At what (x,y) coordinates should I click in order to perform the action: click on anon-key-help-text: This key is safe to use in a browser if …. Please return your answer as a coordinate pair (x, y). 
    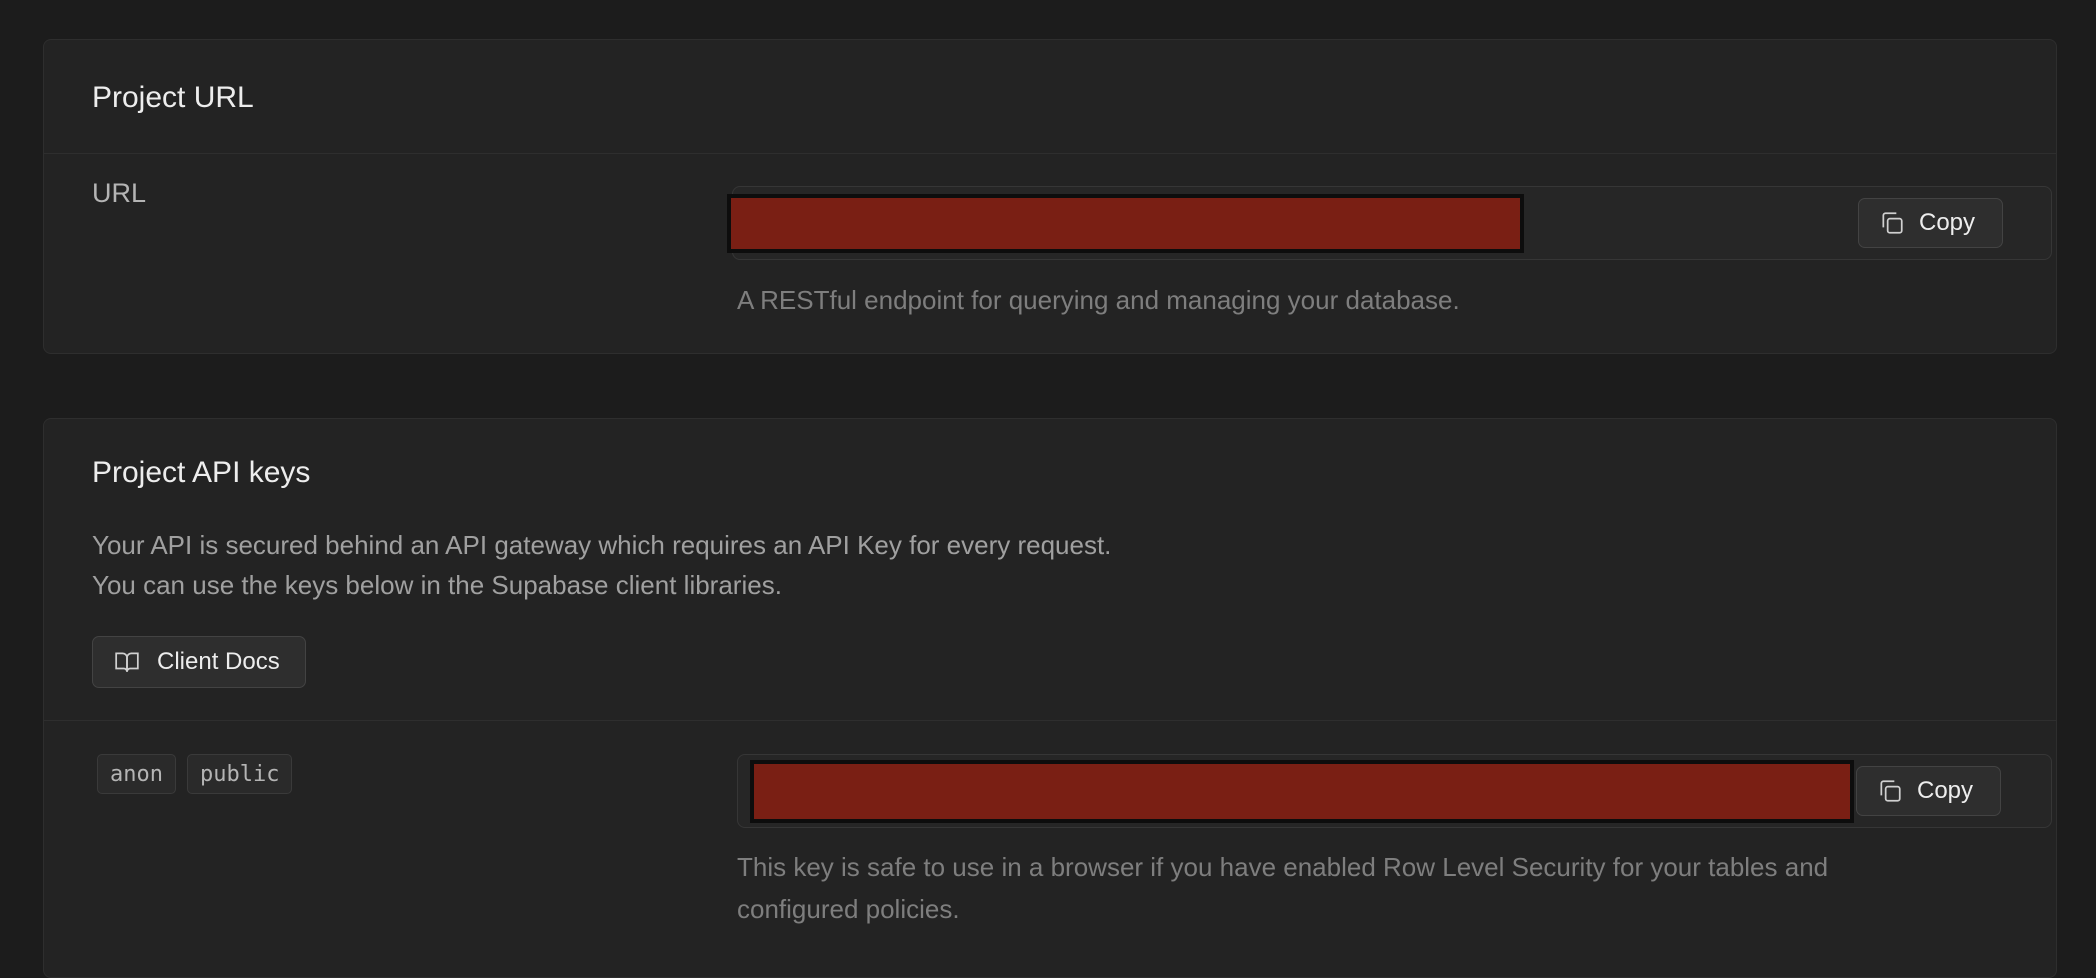
    Looking at the image, I should click on (1282, 888).